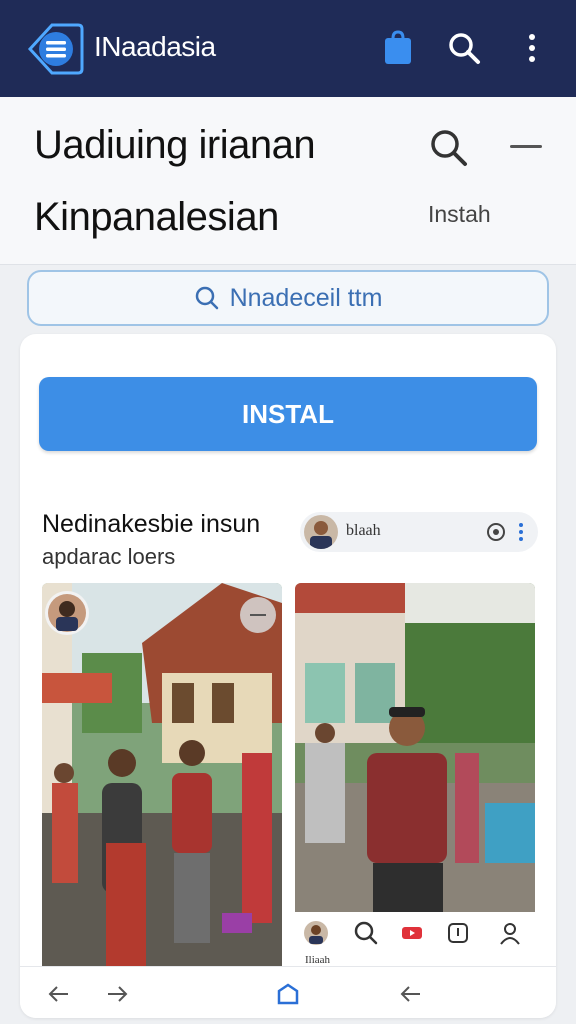 This screenshot has height=1024, width=576. Describe the element at coordinates (288, 414) in the screenshot. I see `install-button: INSTAL` at that location.